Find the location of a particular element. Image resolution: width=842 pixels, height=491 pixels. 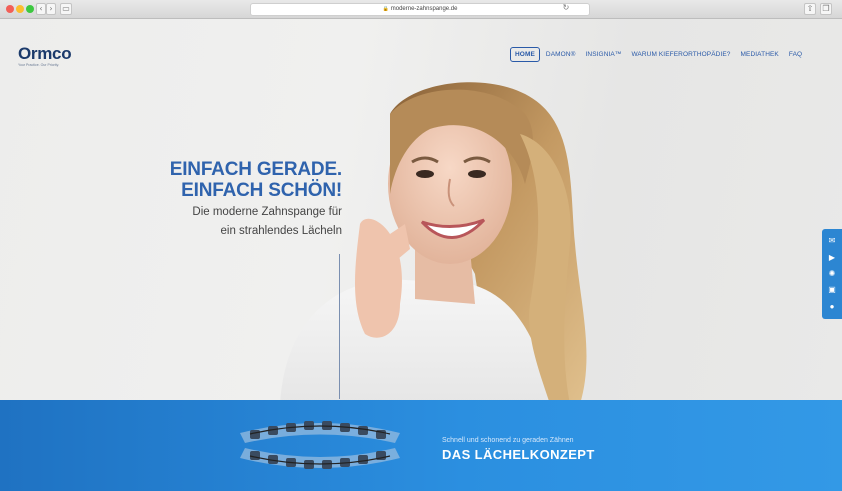

subline-line-2: ein strahlendes Lächeln is located at coordinates (281, 231).